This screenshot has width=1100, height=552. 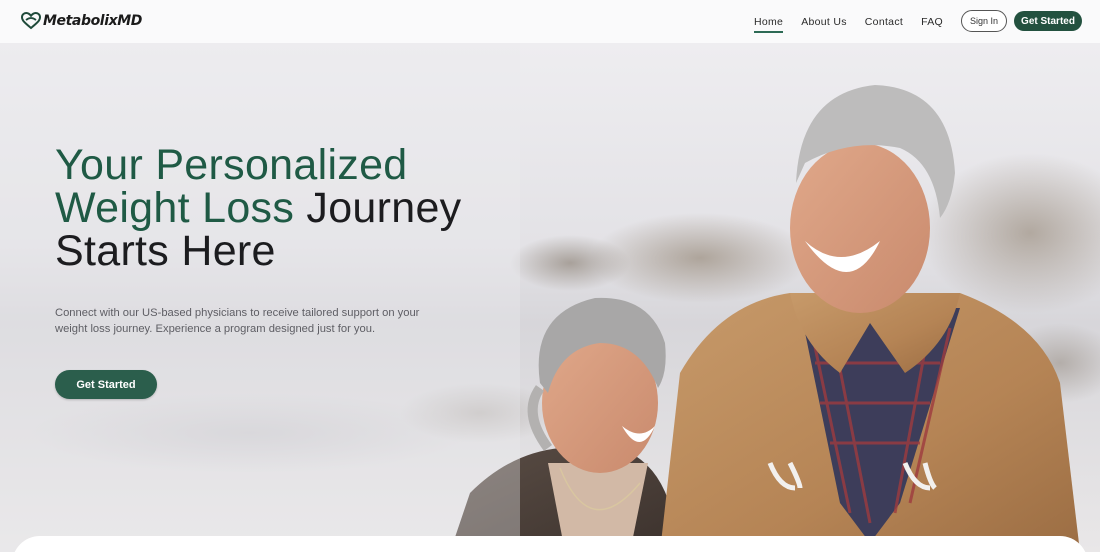 I want to click on logo-text: MetabolixMD, so click(x=92, y=21).